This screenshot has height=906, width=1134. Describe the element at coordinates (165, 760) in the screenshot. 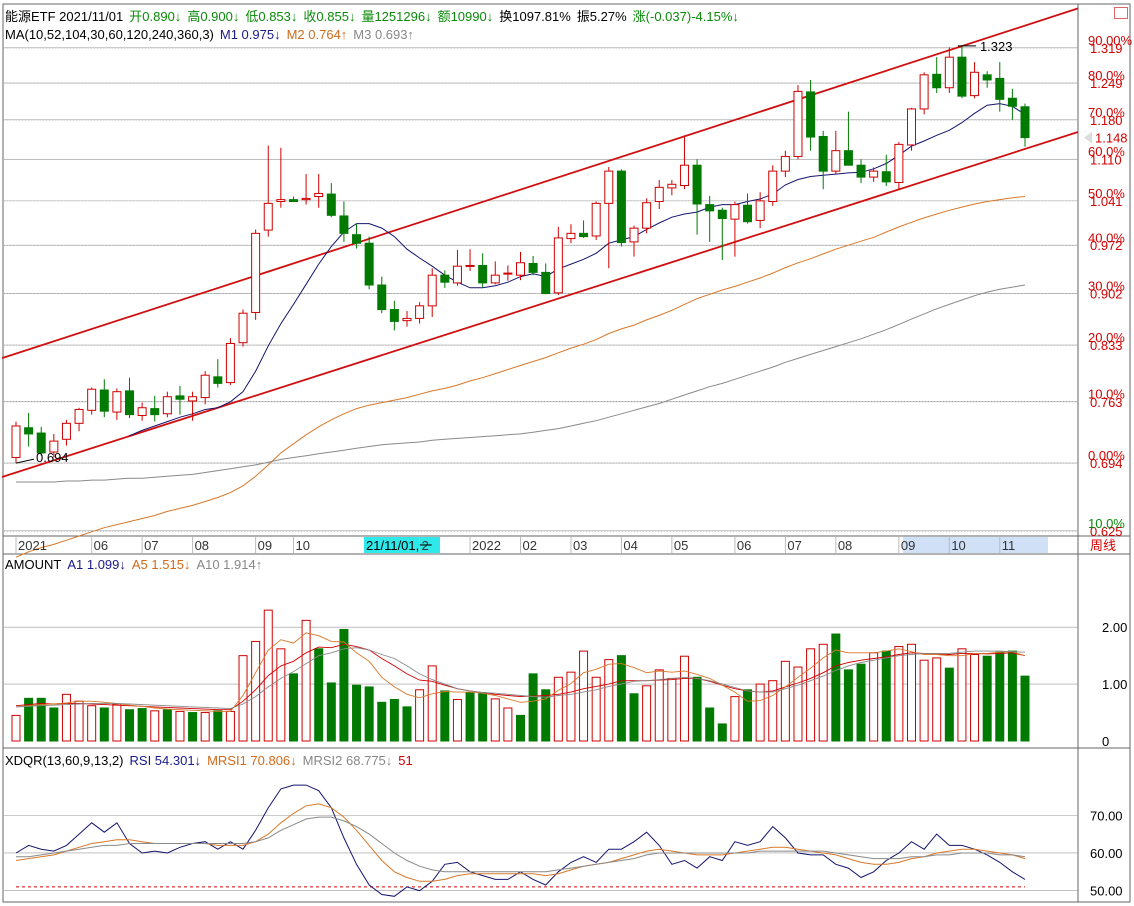

I see `xdqr-rsi: RSI 54.301↓` at that location.